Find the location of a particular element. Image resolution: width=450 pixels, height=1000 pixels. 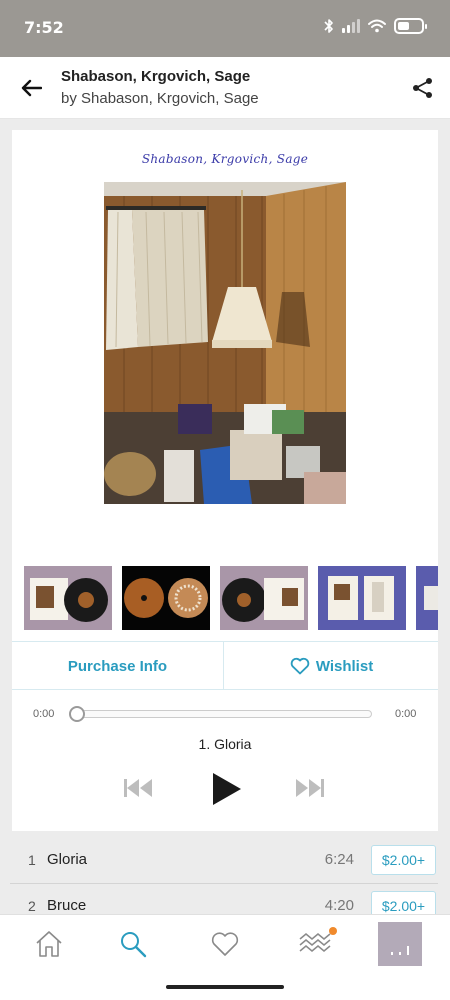

purchase-info-button: Purchase Info is located at coordinates (118, 666).